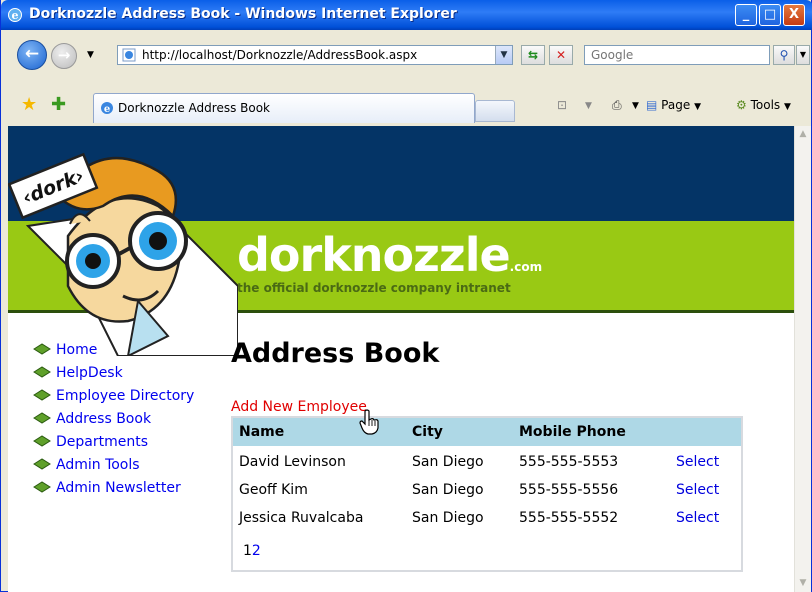 This screenshot has width=812, height=592. Describe the element at coordinates (256, 551) in the screenshot. I see `pager-next-page-link: 2` at that location.